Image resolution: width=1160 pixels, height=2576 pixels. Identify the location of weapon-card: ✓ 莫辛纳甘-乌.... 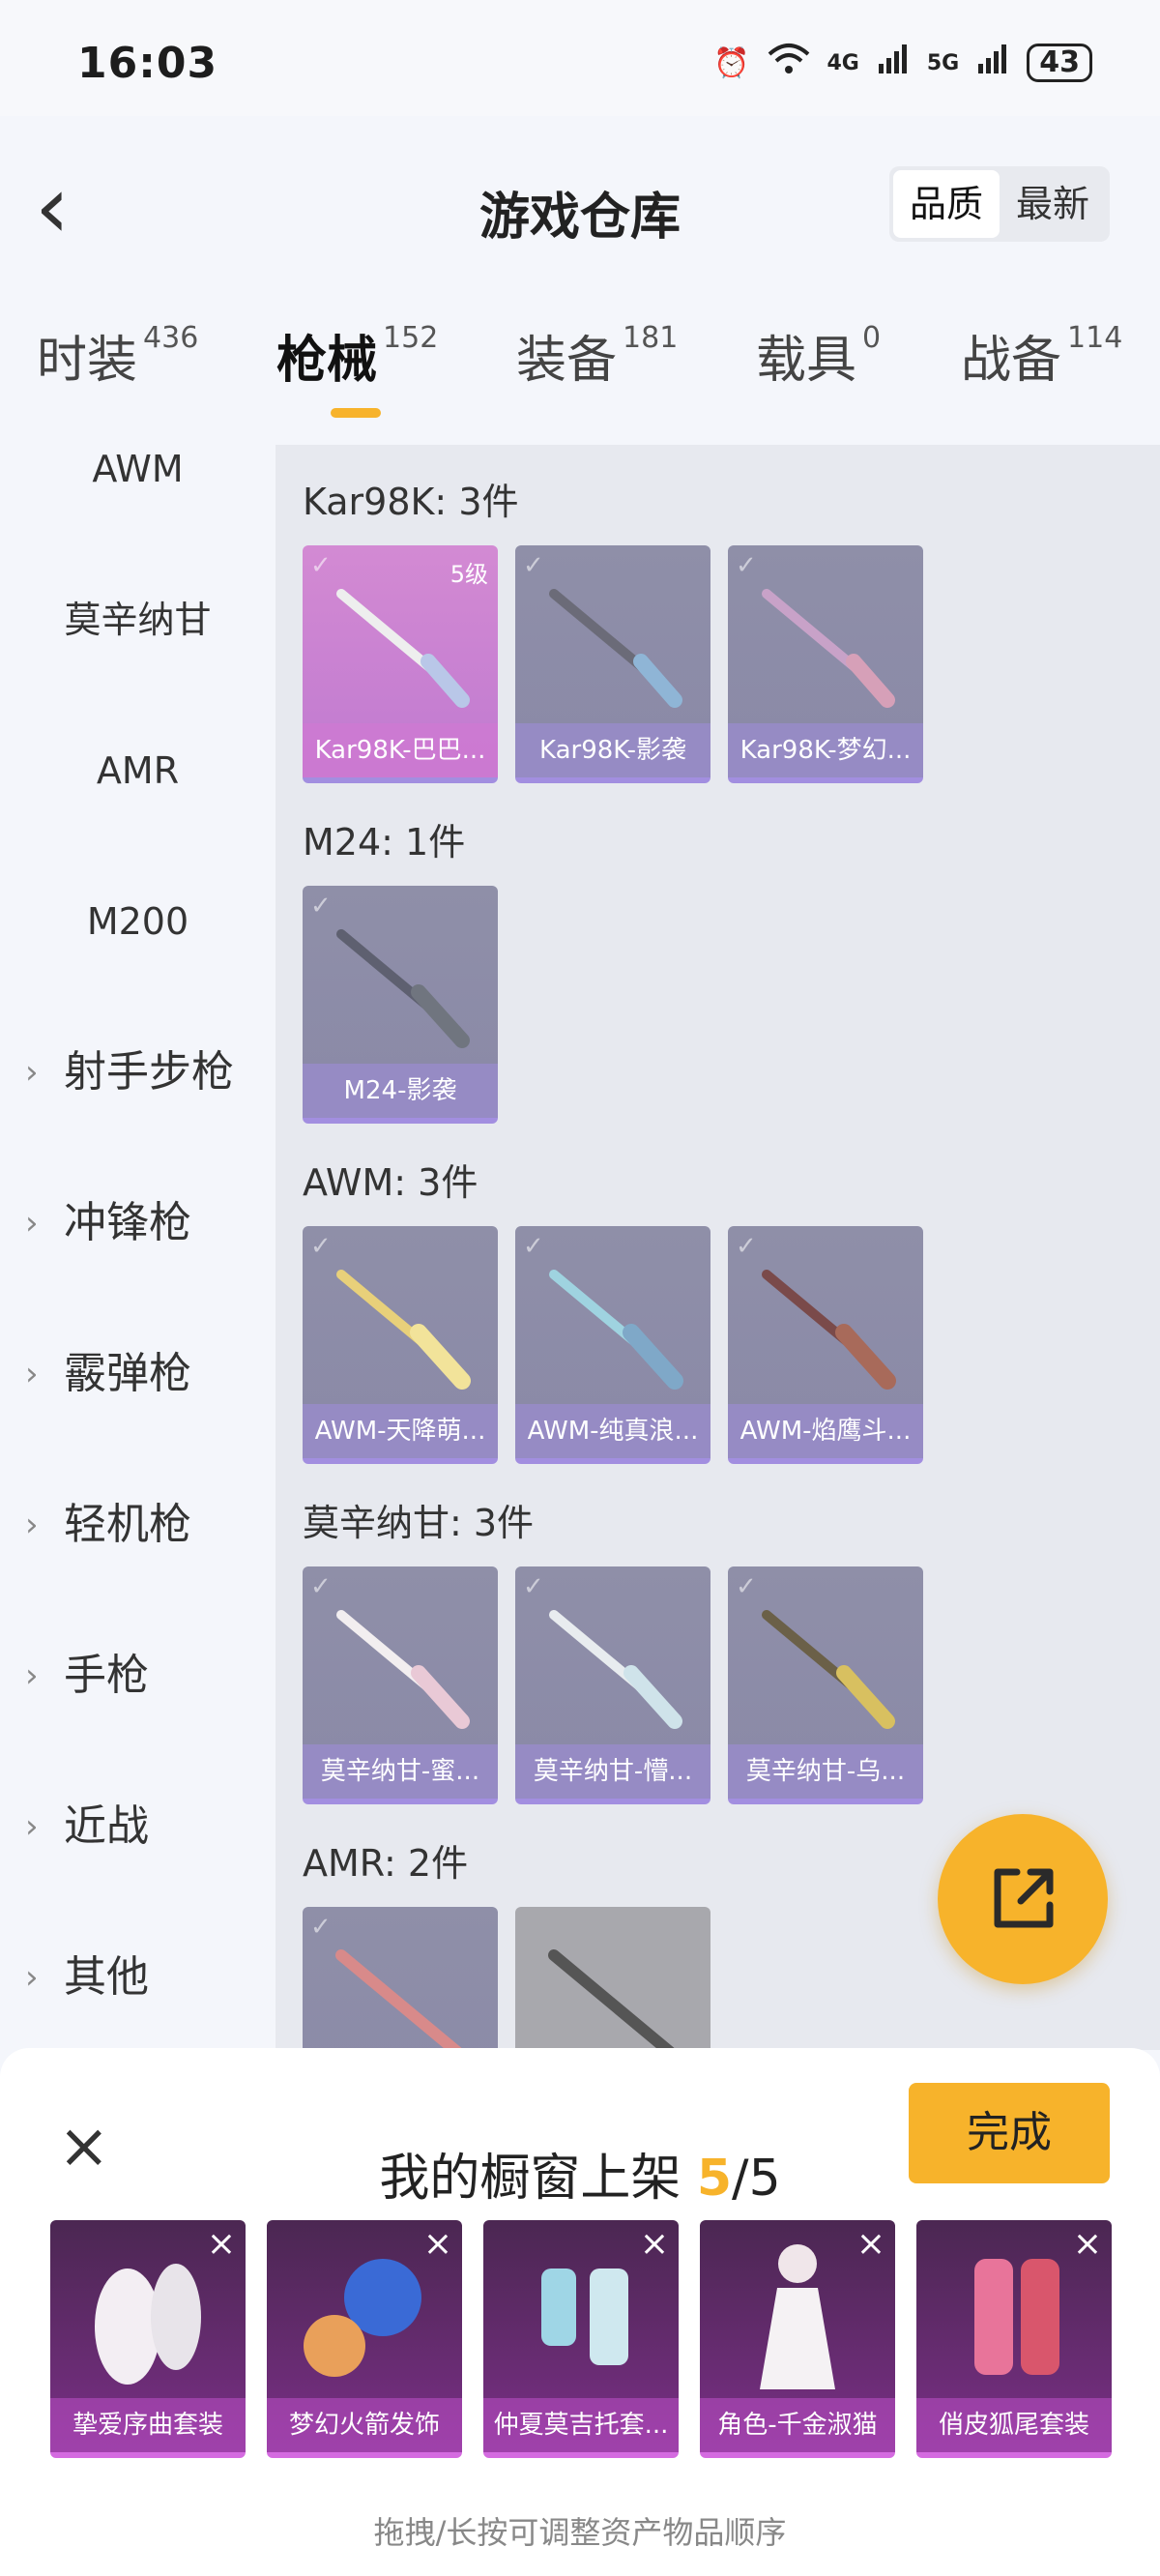
(826, 1685).